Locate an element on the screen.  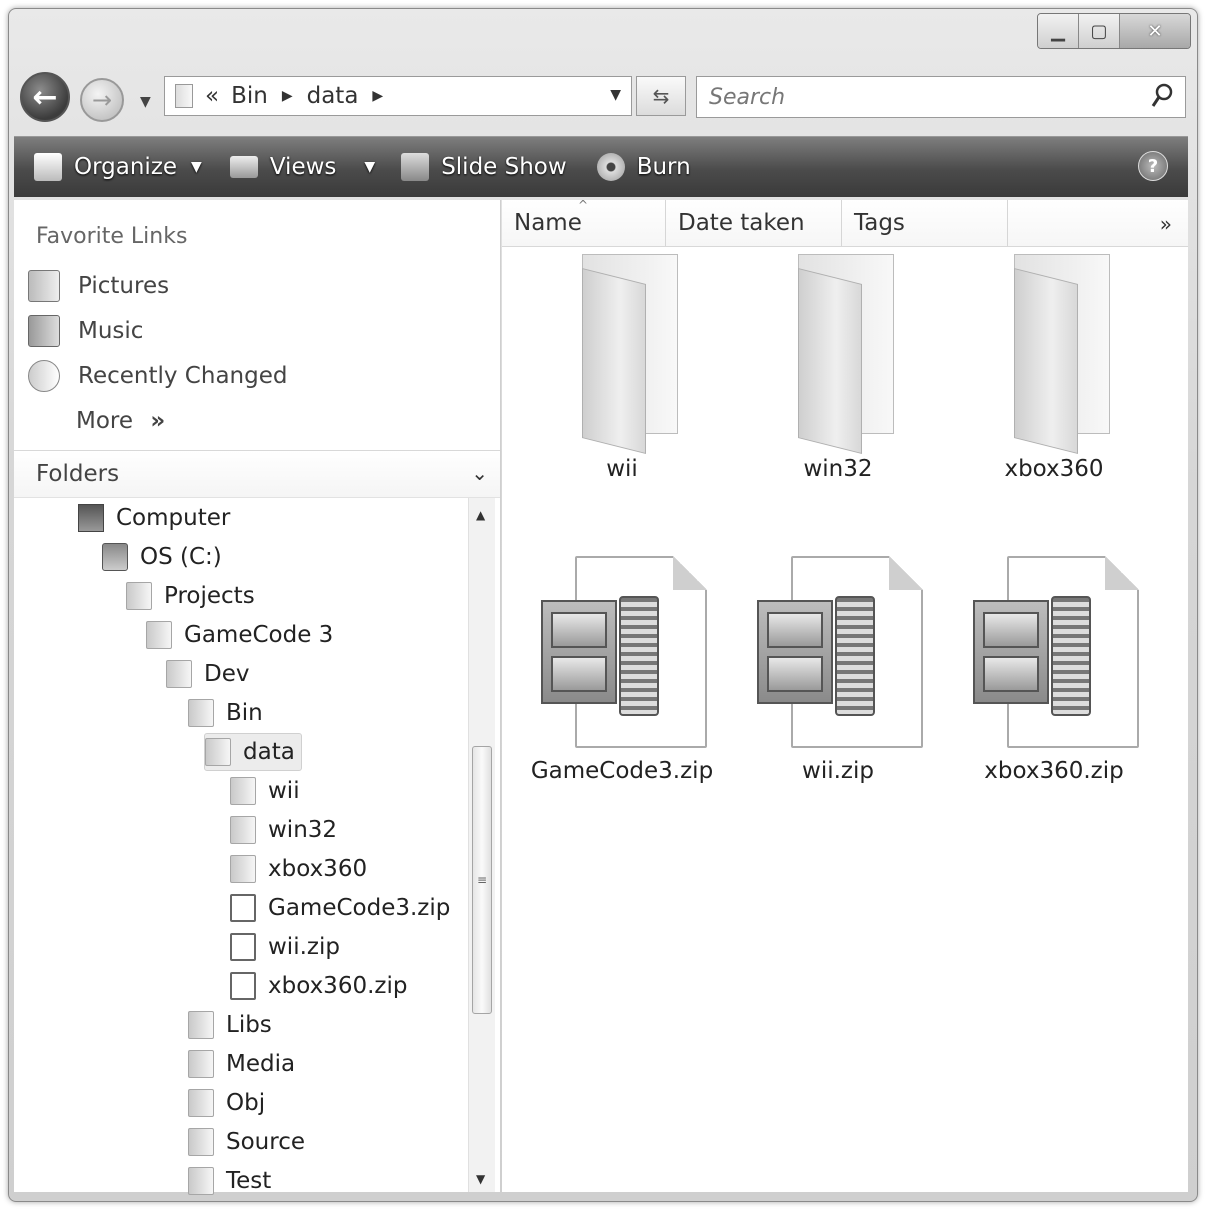
tree-item-test: Test is located at coordinates (229, 1181).